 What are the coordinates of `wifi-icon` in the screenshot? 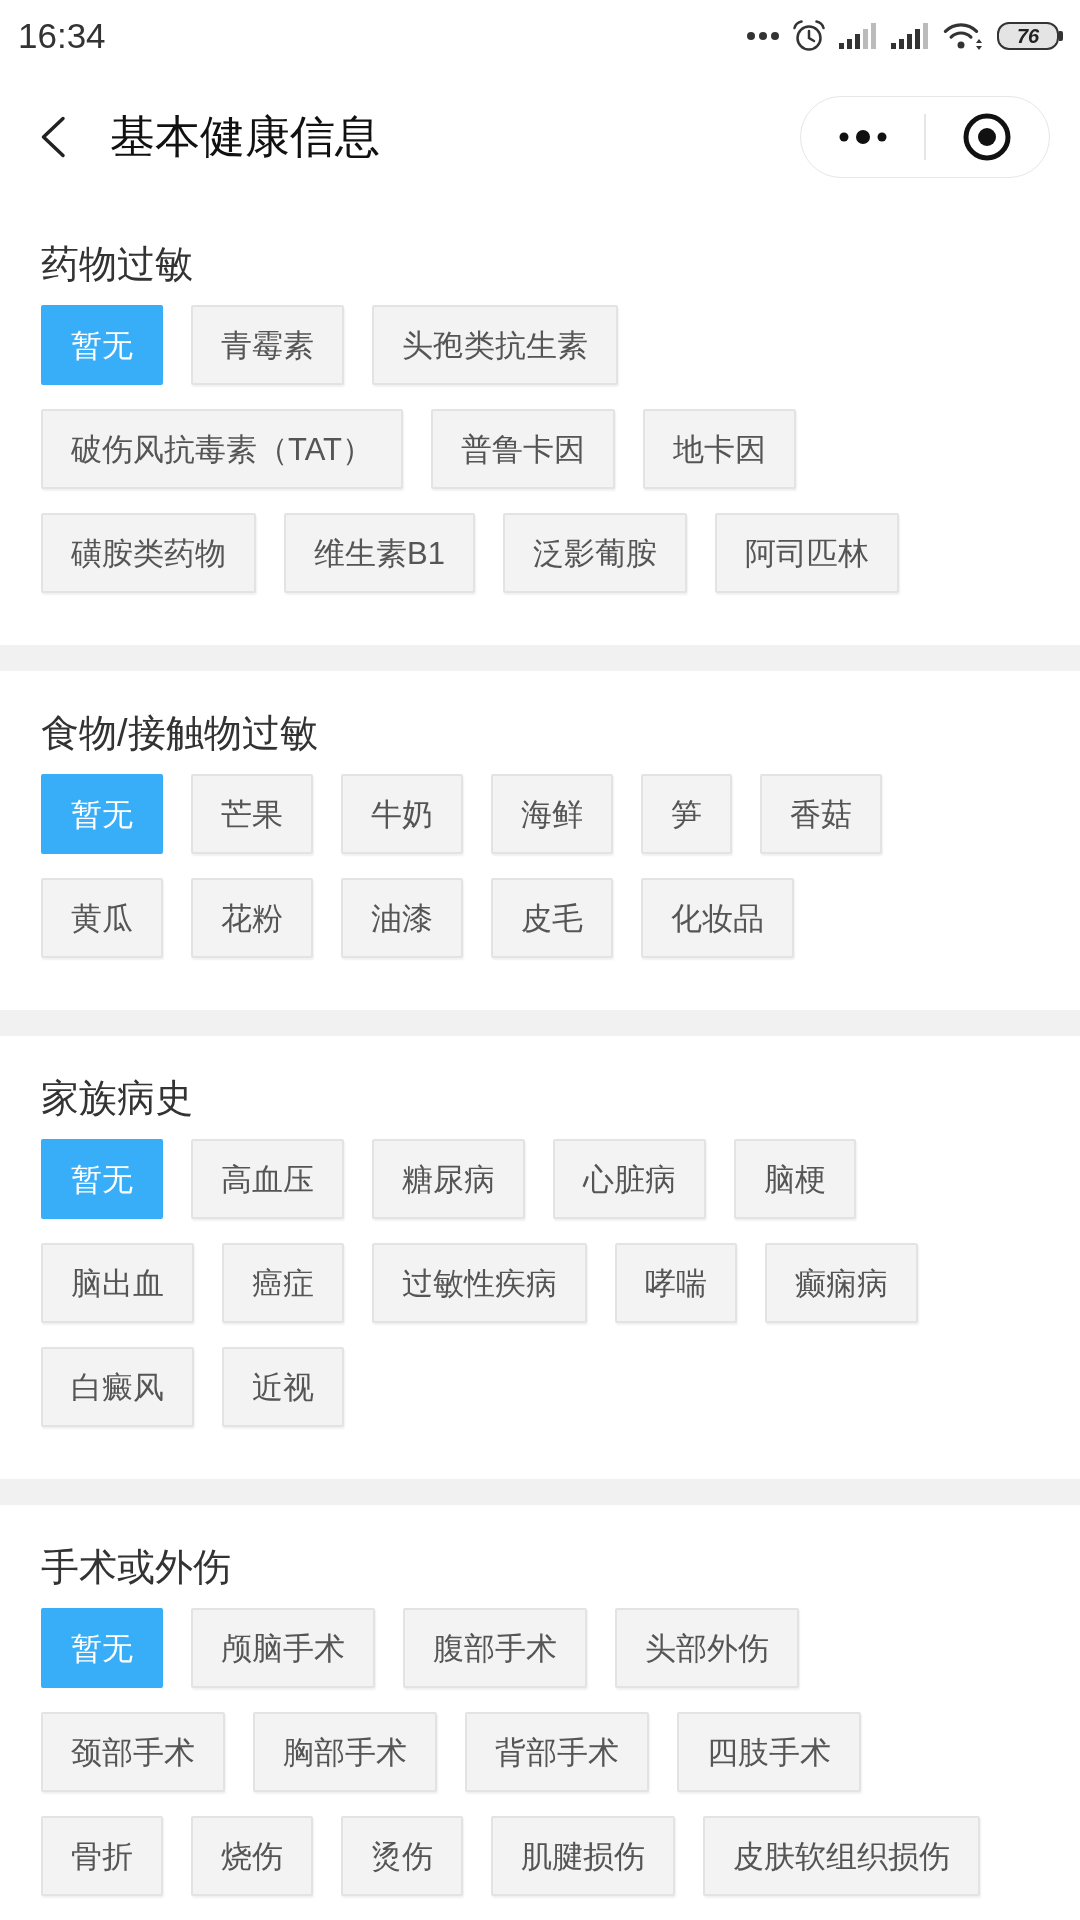 It's located at (963, 36).